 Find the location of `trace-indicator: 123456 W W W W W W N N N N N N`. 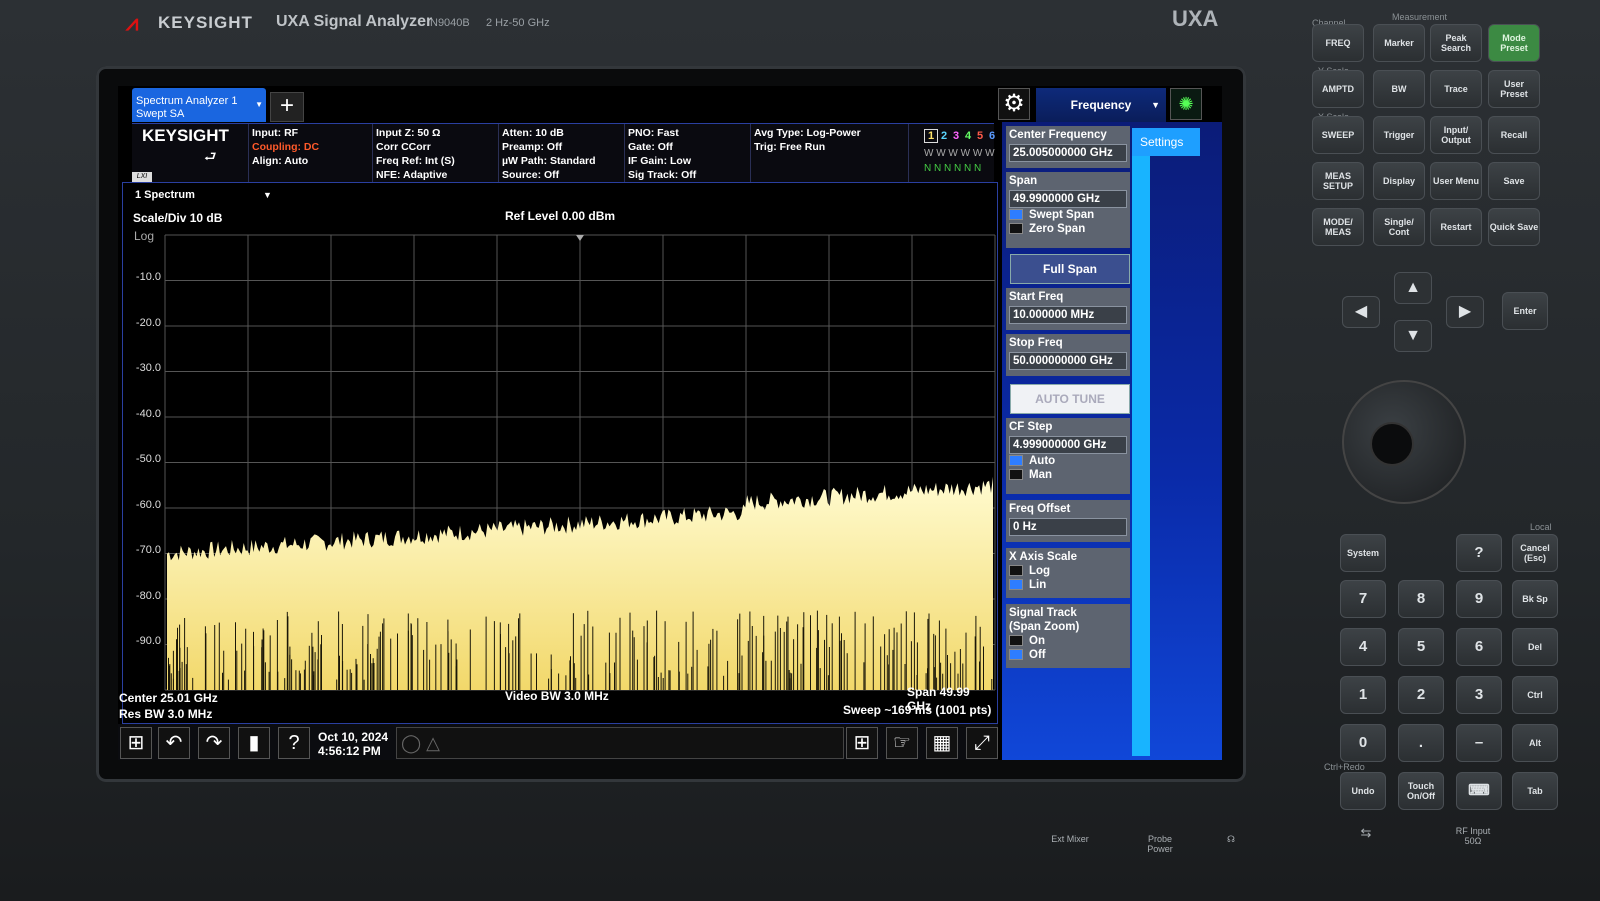

trace-indicator: 123456 W W W W W W N N N N N N is located at coordinates (966, 153).